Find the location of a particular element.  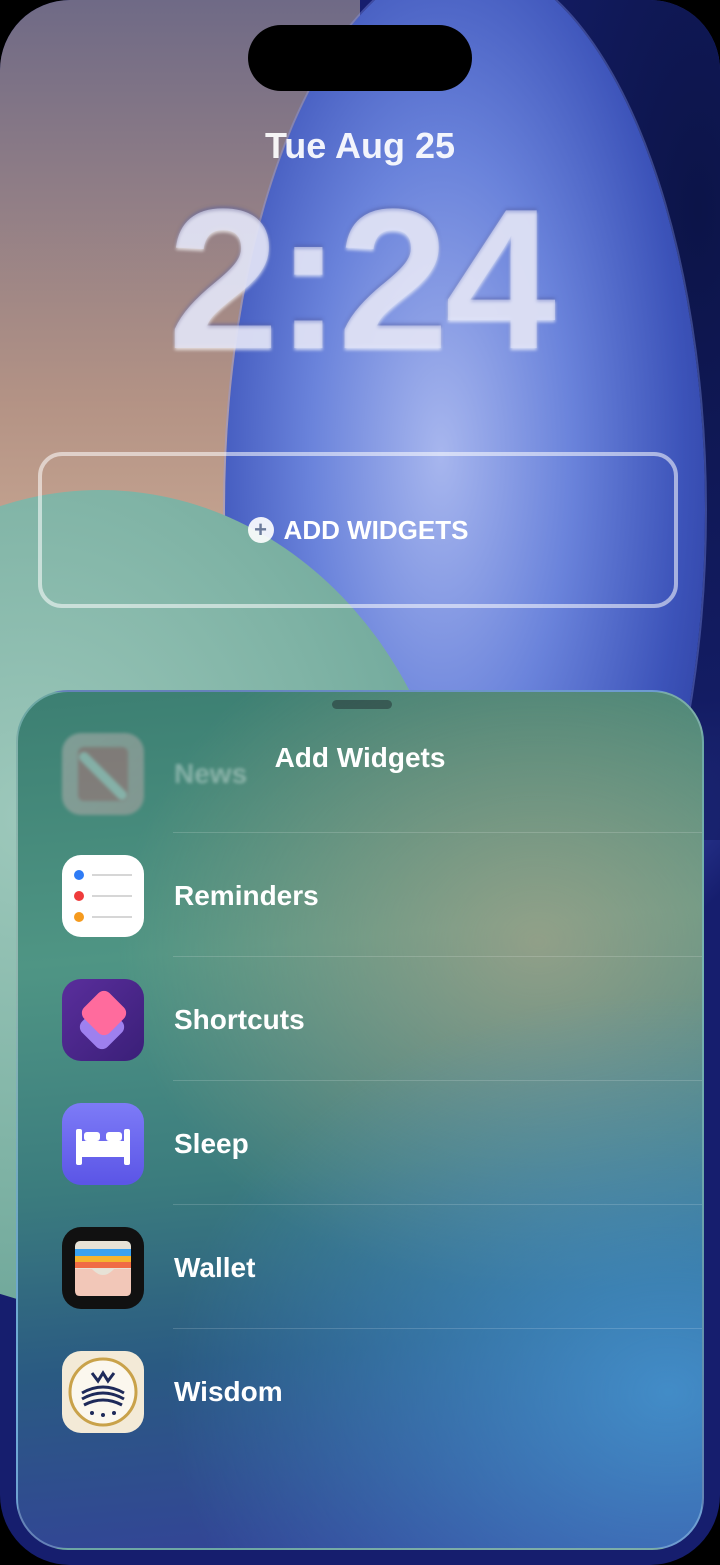

app-row-reminders: Reminders is located at coordinates (382, 896).